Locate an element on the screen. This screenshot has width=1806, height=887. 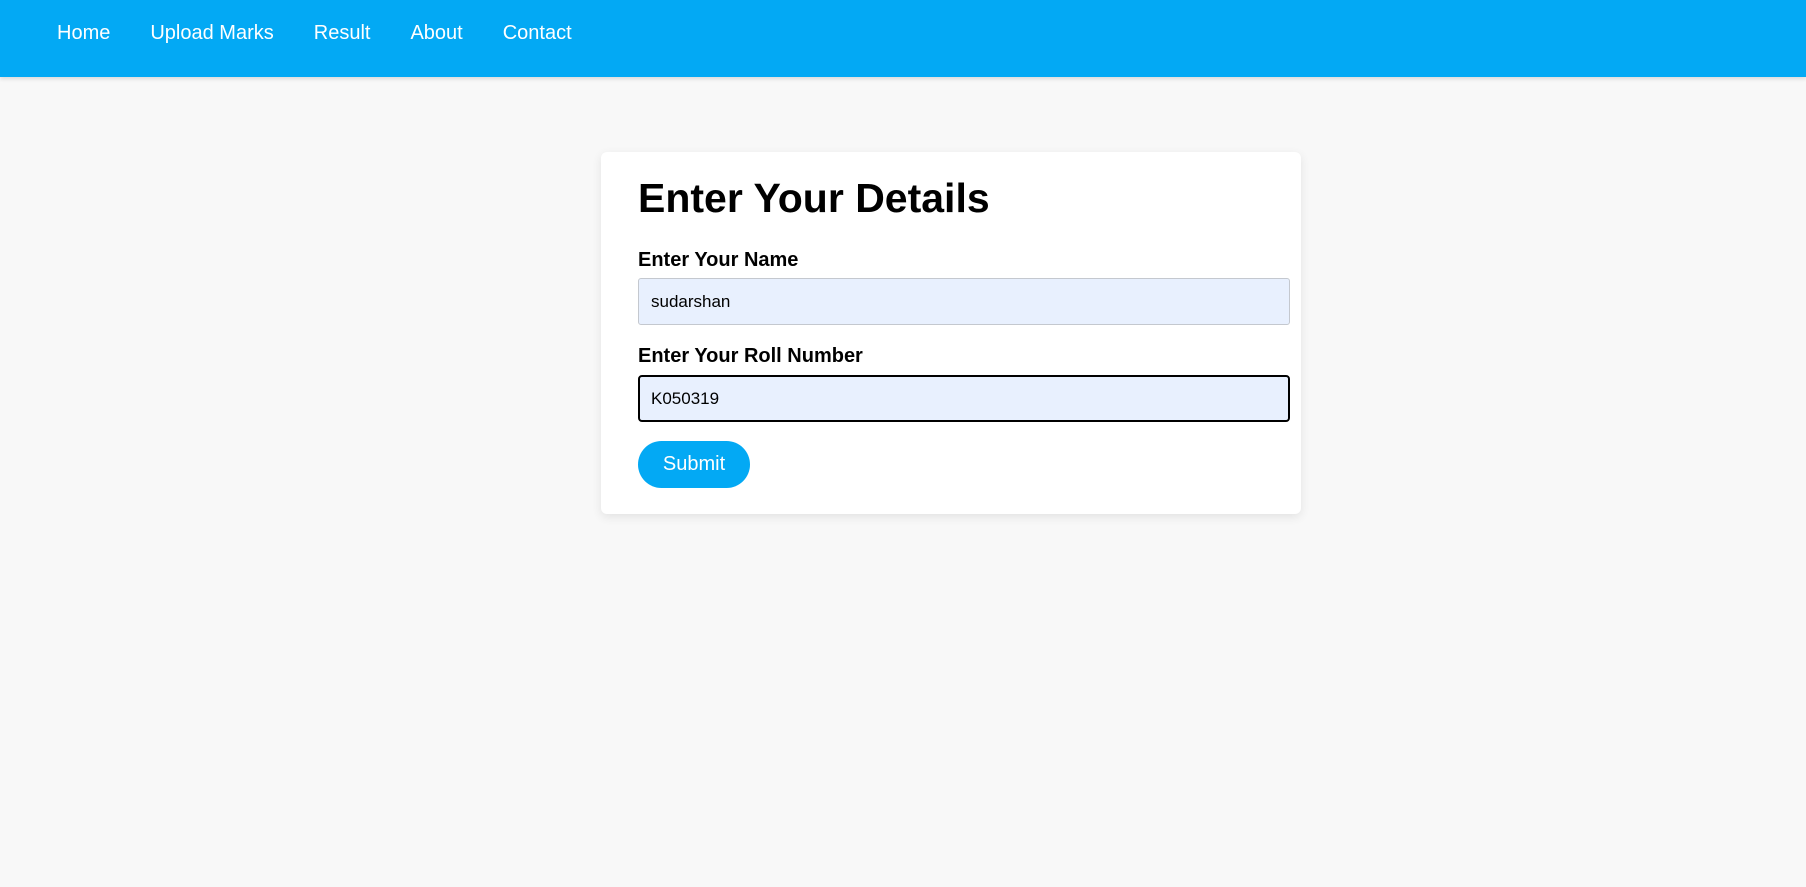
roll-number-label: Enter Your Roll Number is located at coordinates (750, 356).